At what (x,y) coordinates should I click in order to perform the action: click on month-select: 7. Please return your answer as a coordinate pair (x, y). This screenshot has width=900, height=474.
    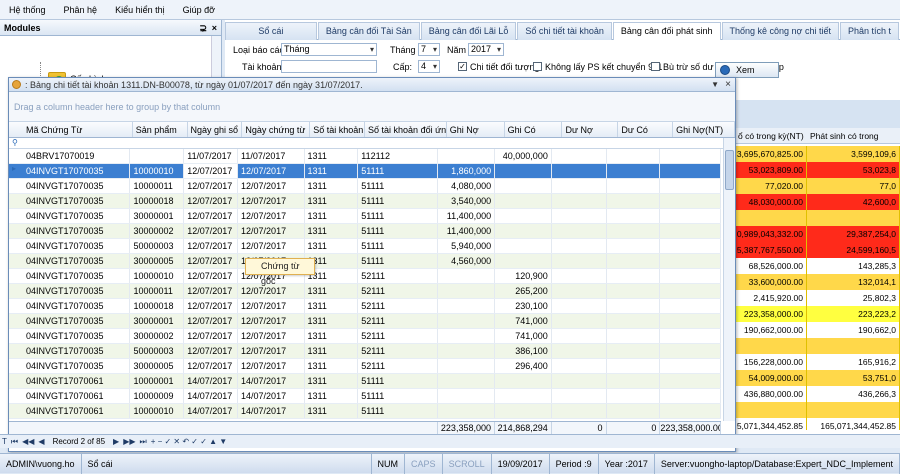
    Looking at the image, I should click on (429, 49).